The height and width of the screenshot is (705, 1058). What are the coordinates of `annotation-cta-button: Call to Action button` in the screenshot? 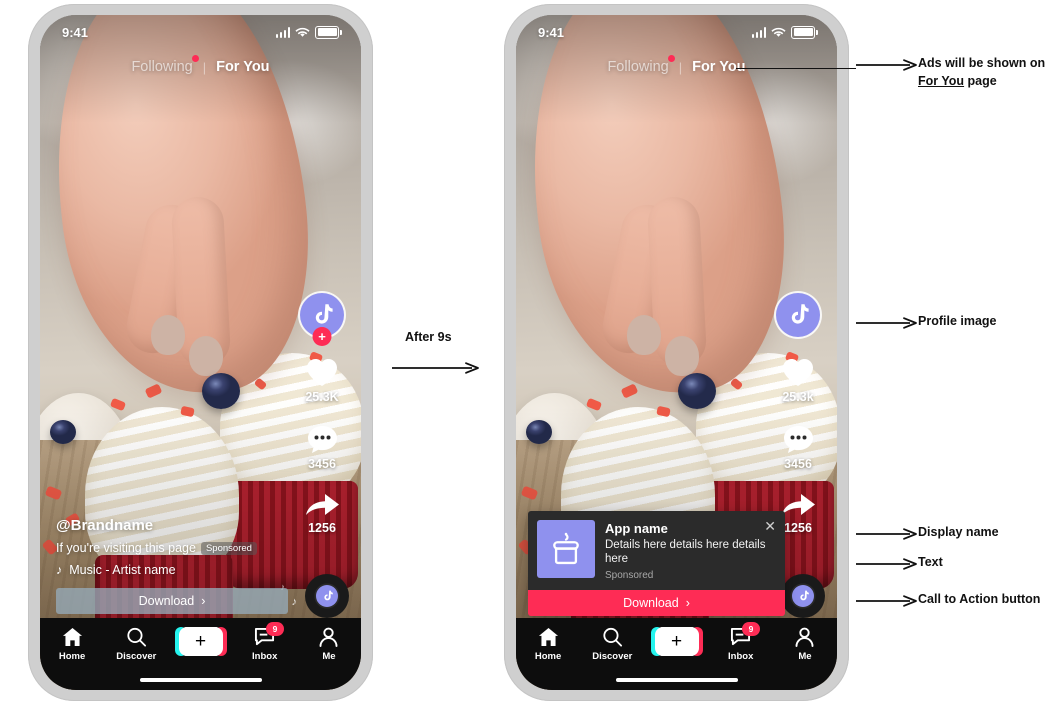 It's located at (948, 600).